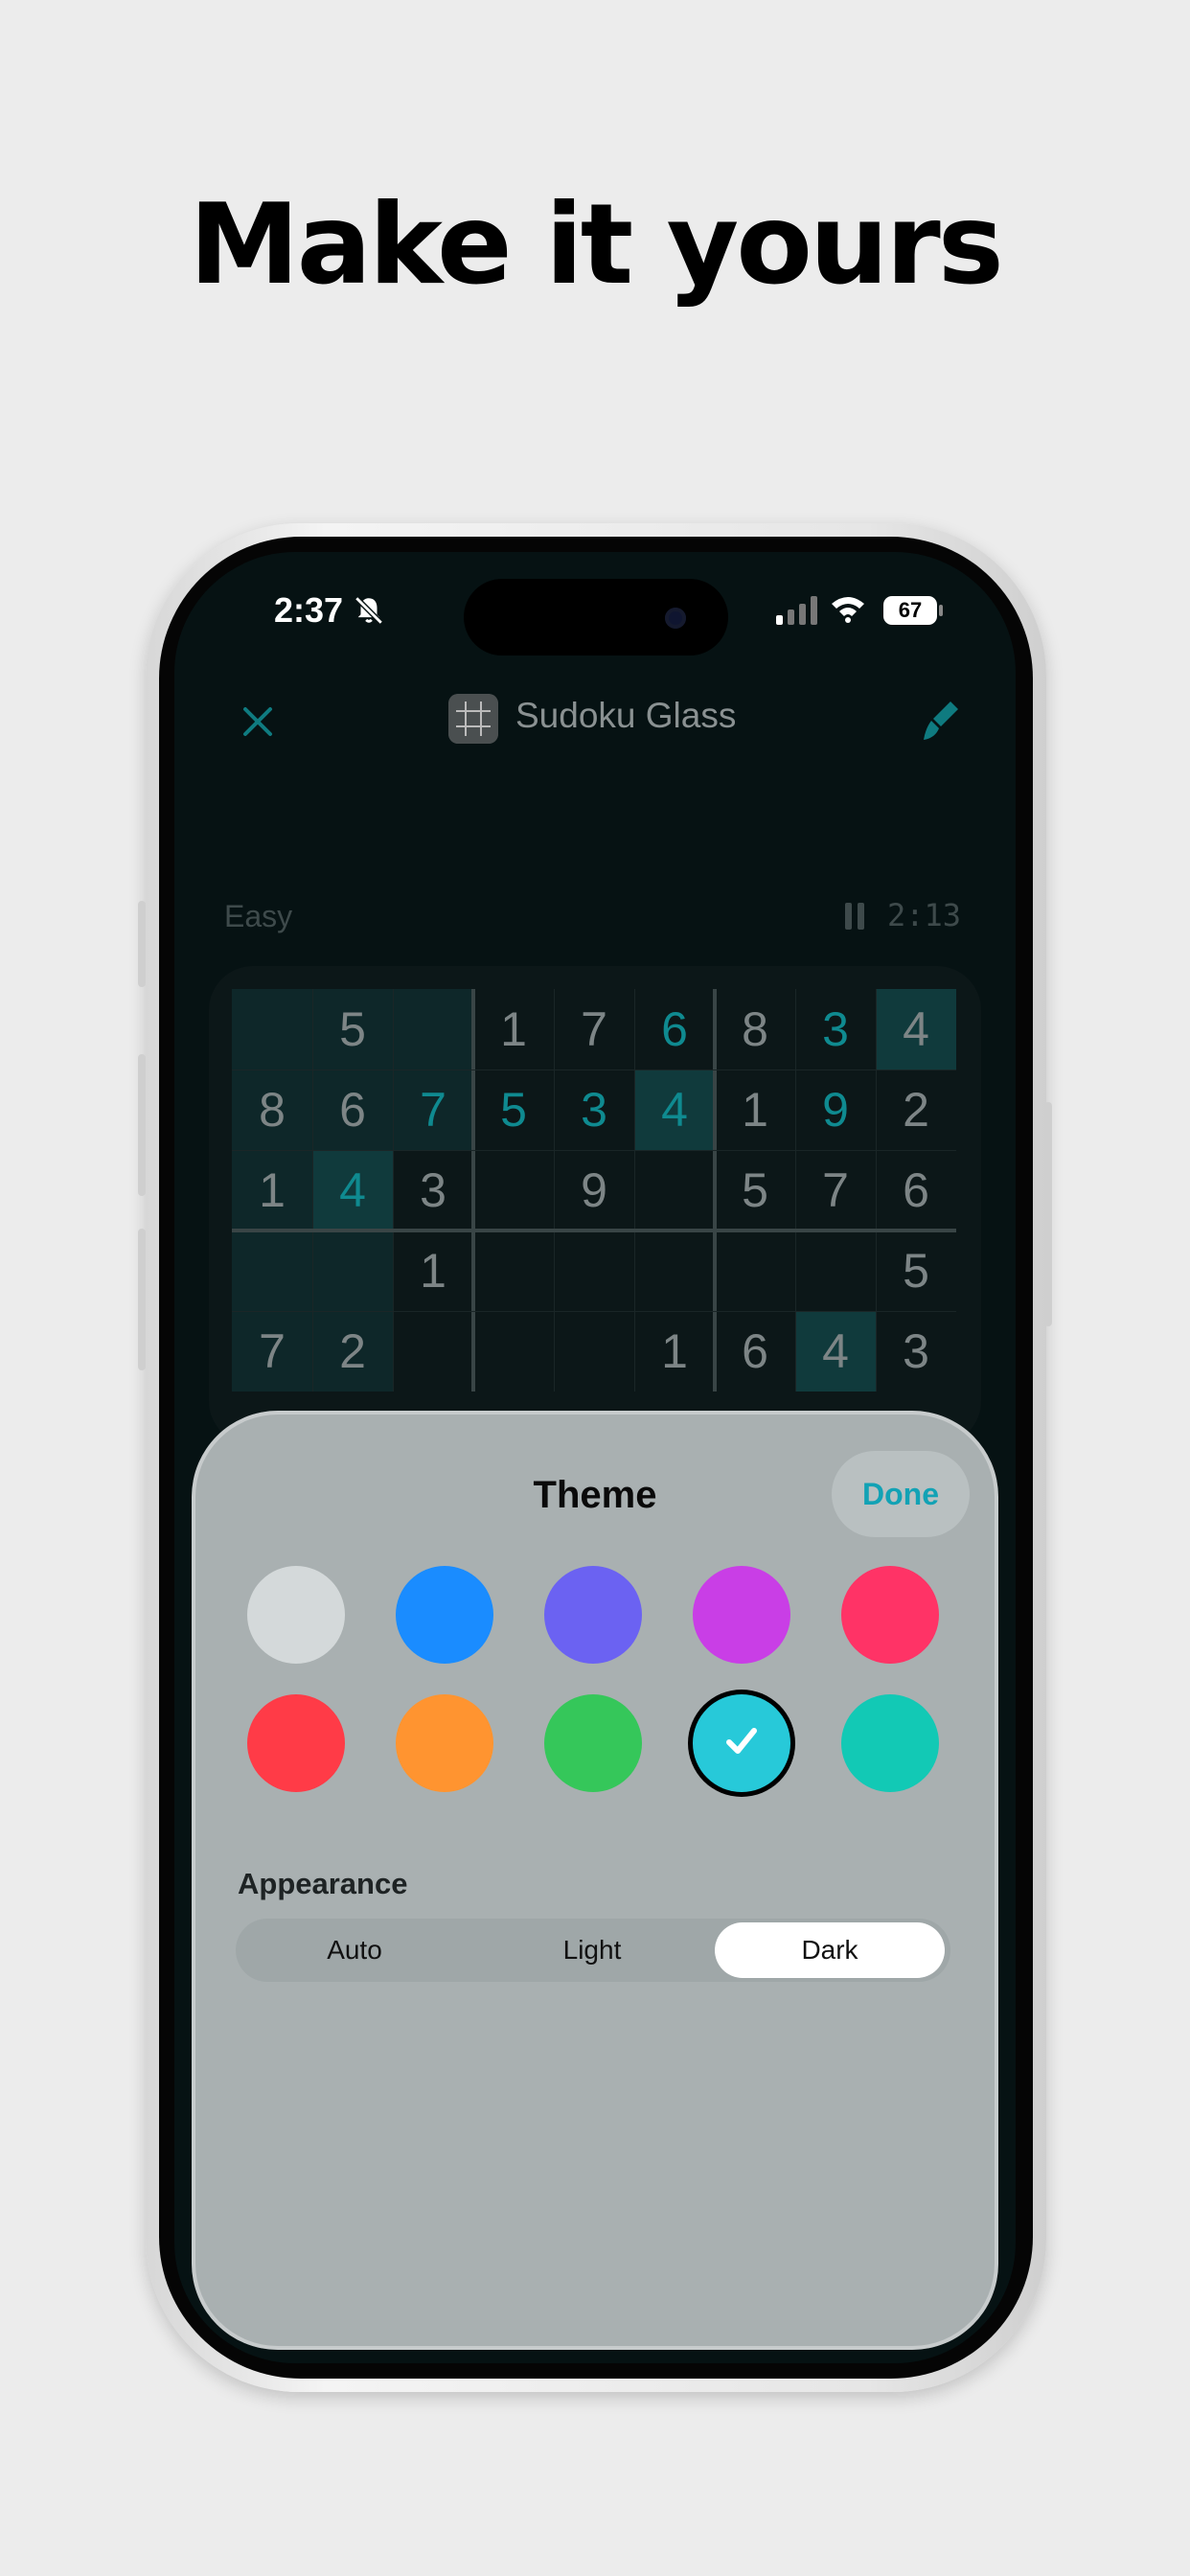 The width and height of the screenshot is (1190, 2576). I want to click on paintbrush-icon, so click(939, 721).